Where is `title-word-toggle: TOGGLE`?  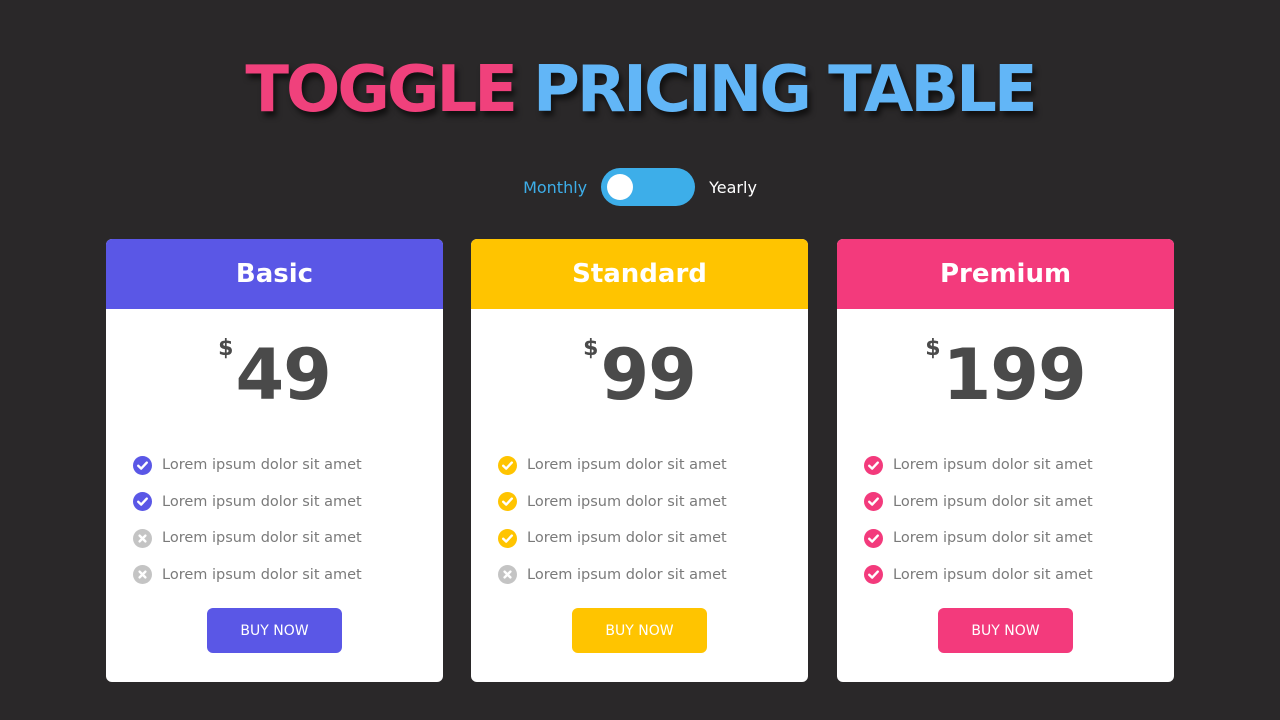 title-word-toggle: TOGGLE is located at coordinates (381, 90).